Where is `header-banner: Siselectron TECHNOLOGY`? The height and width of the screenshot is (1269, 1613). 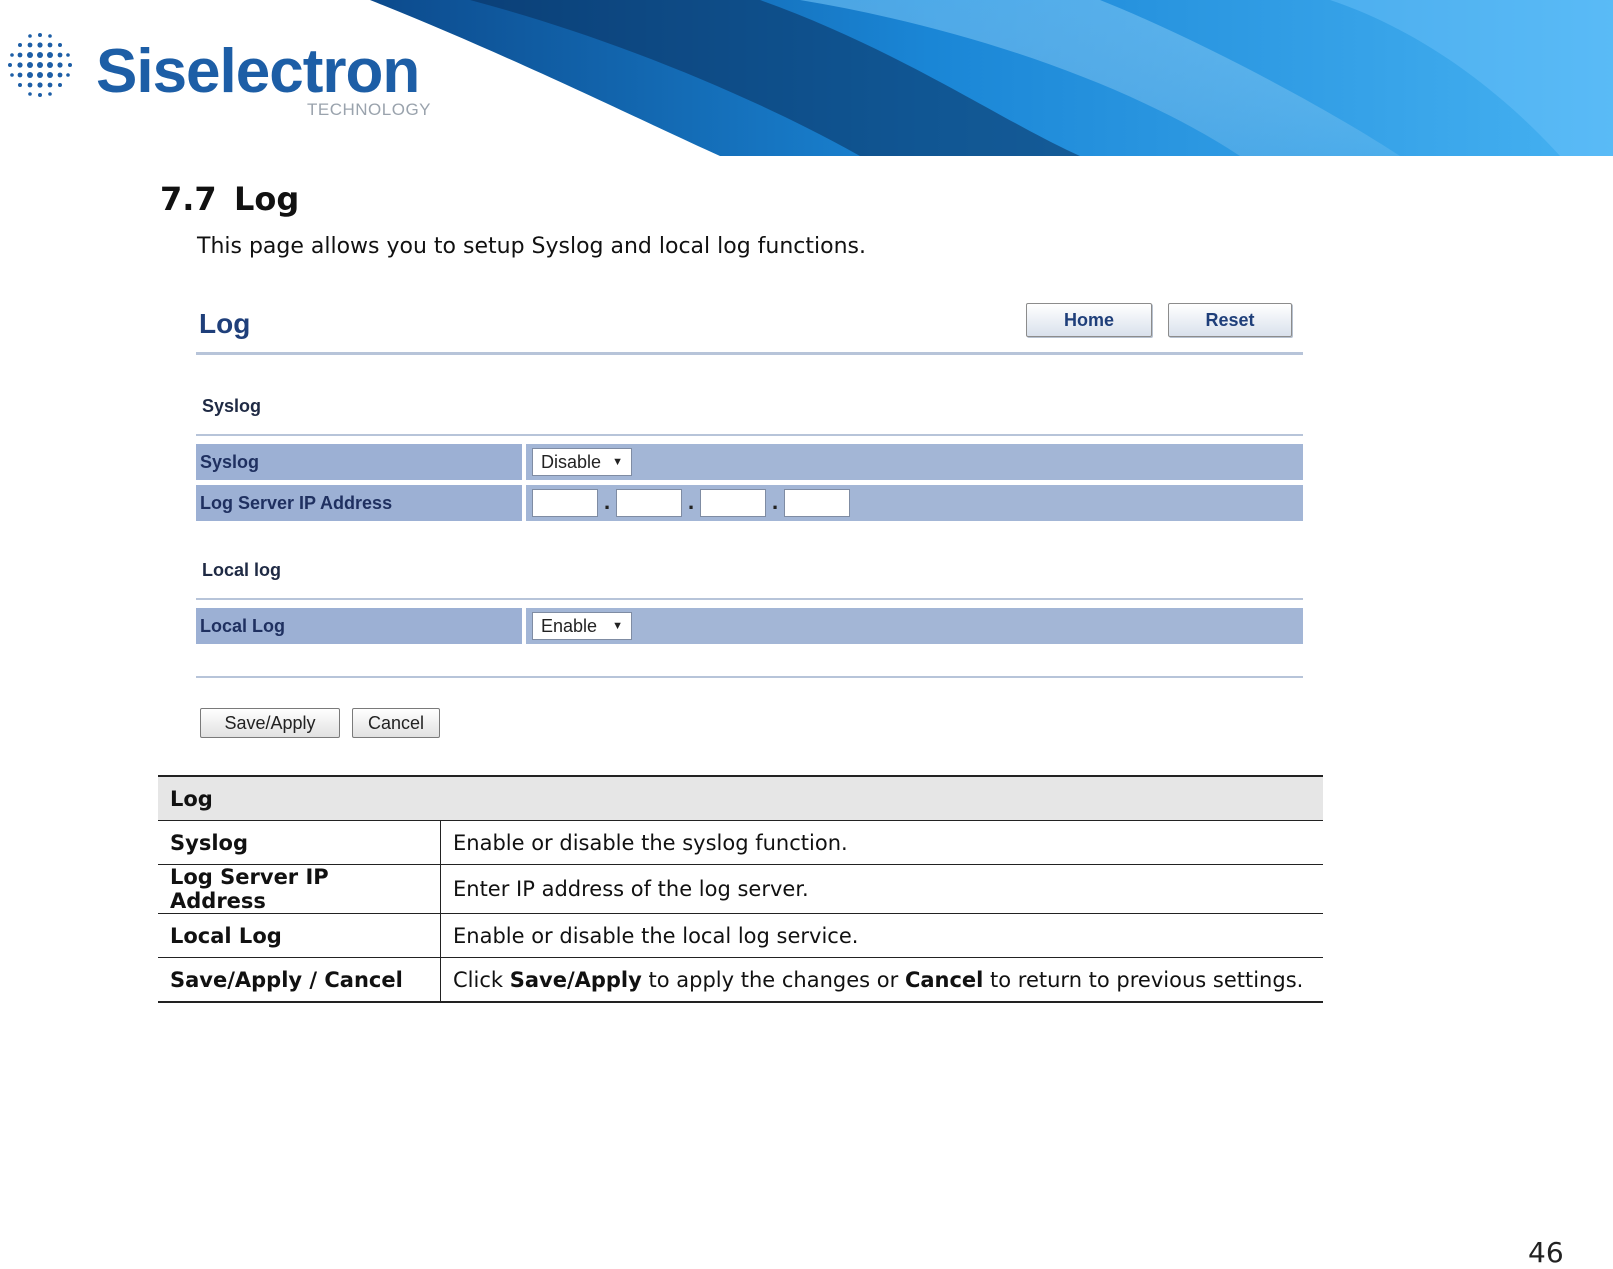 header-banner: Siselectron TECHNOLOGY is located at coordinates (806, 78).